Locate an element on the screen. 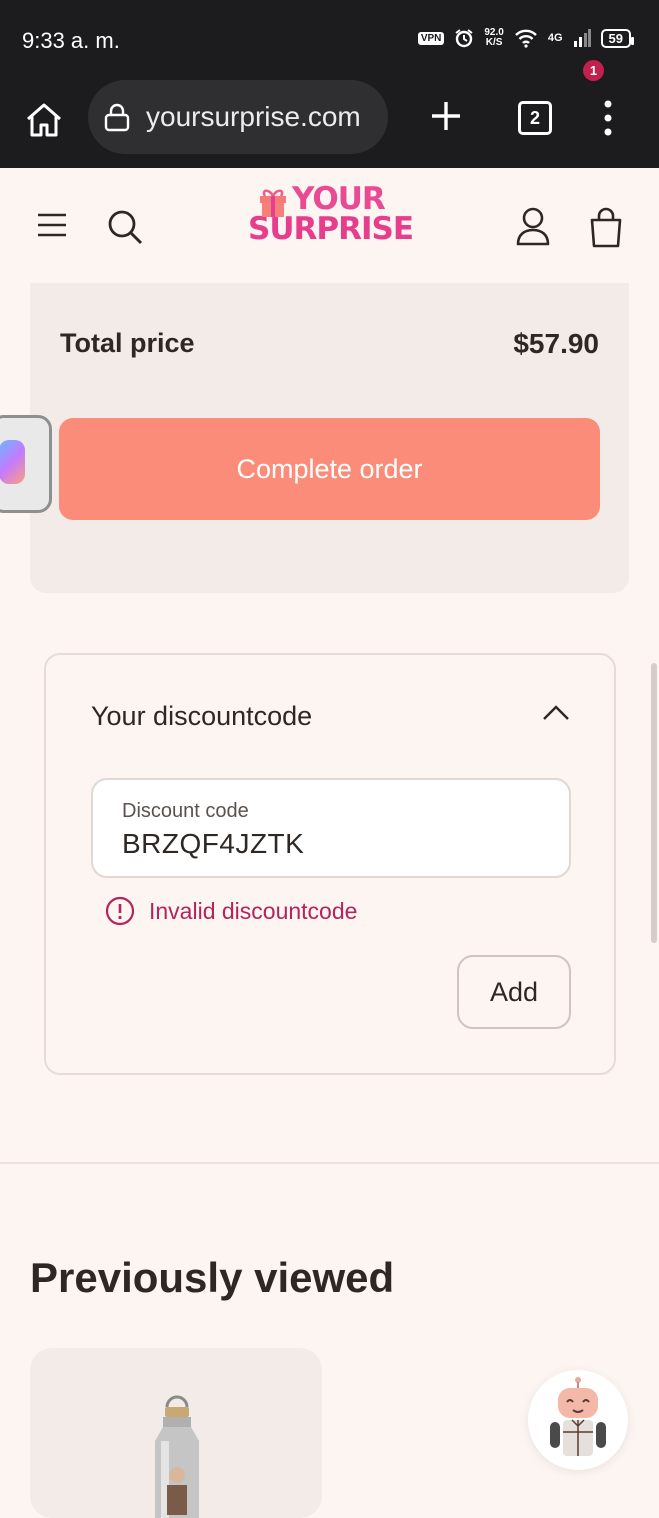  discount-code-label: Discount code is located at coordinates (185, 811).